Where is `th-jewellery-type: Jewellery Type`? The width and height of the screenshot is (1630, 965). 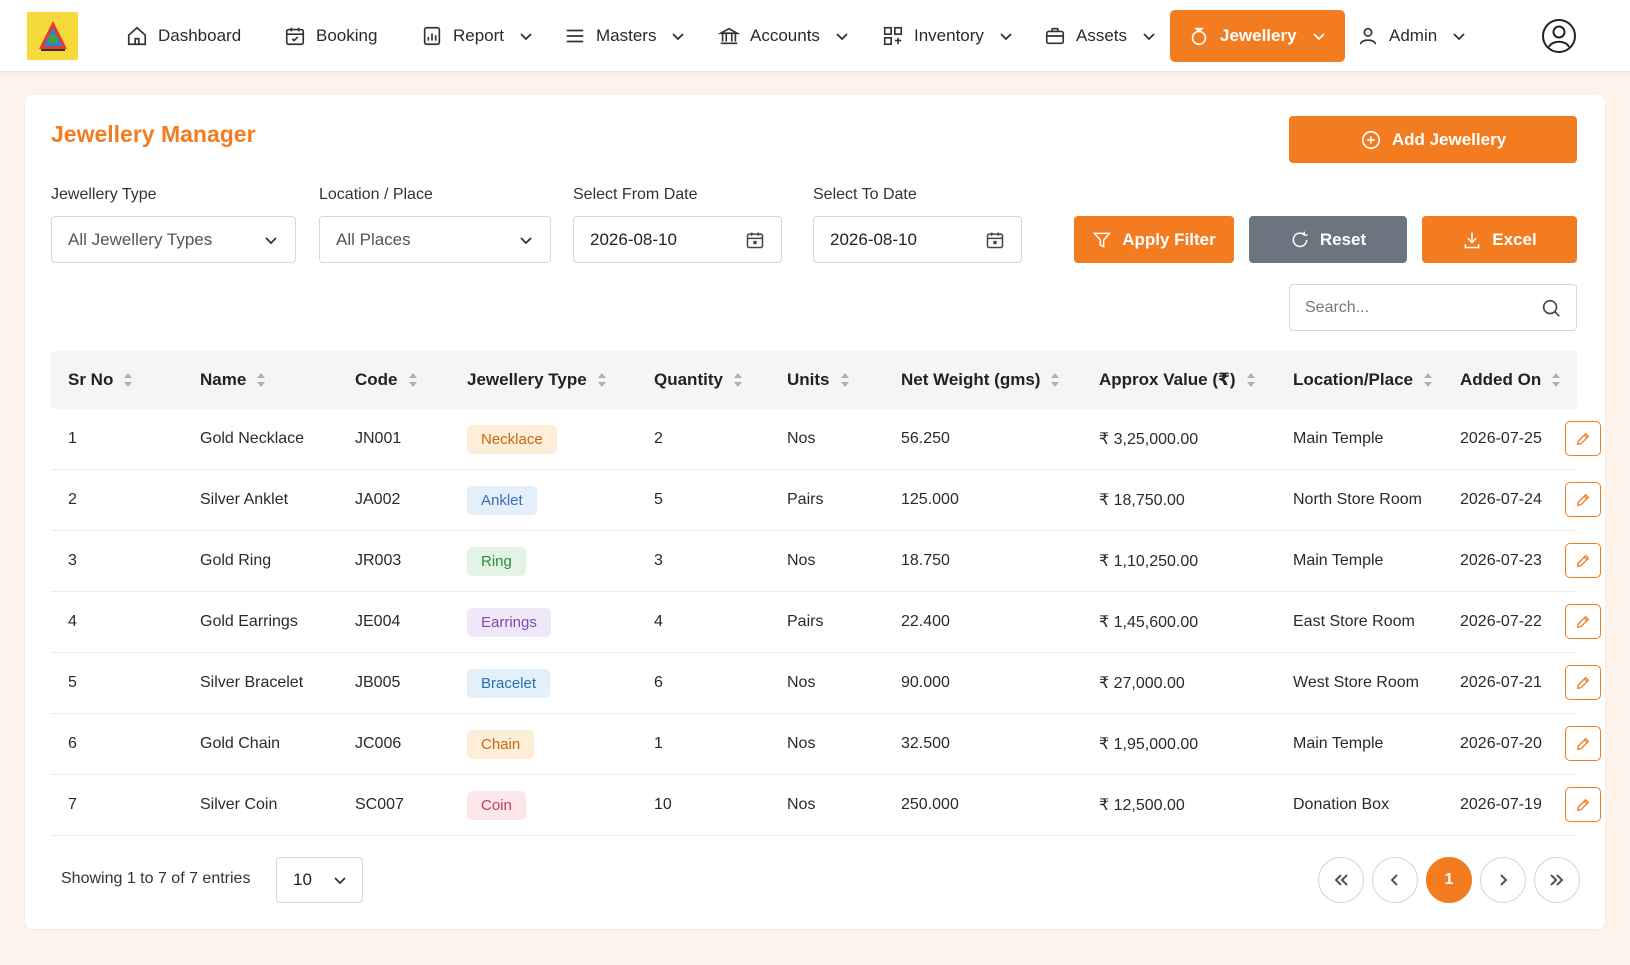
th-jewellery-type: Jewellery Type is located at coordinates (537, 380).